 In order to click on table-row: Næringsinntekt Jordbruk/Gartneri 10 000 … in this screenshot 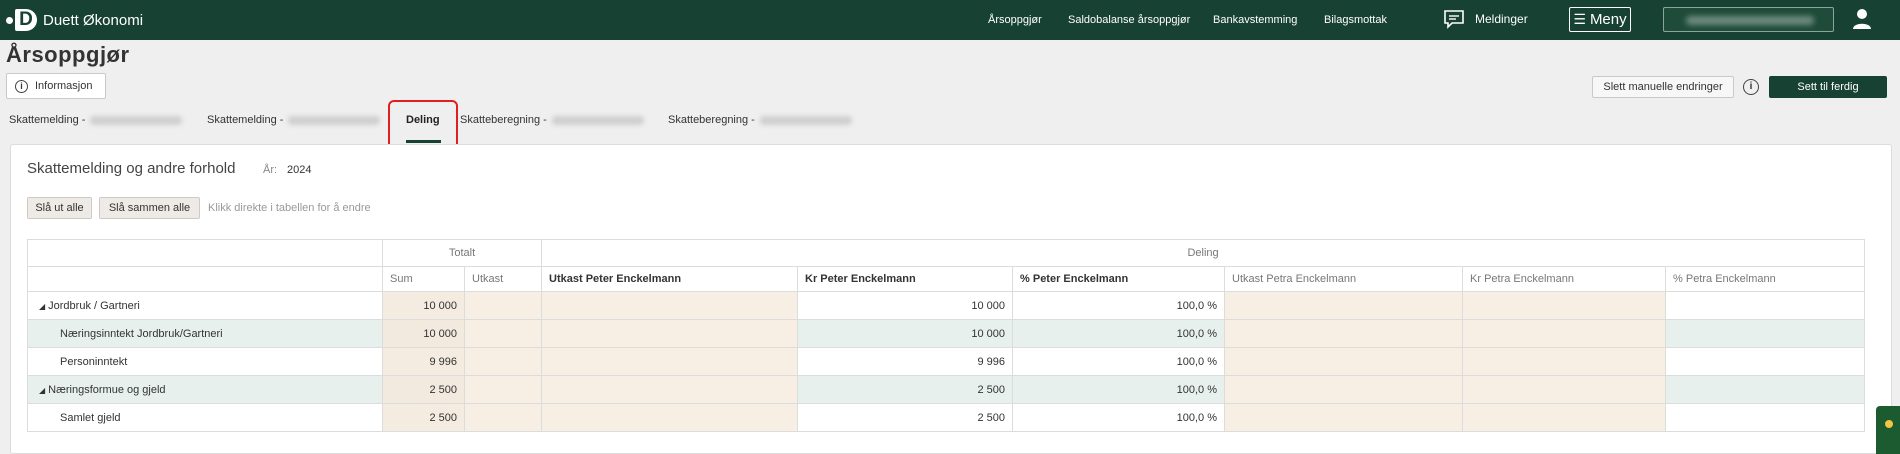, I will do `click(946, 333)`.